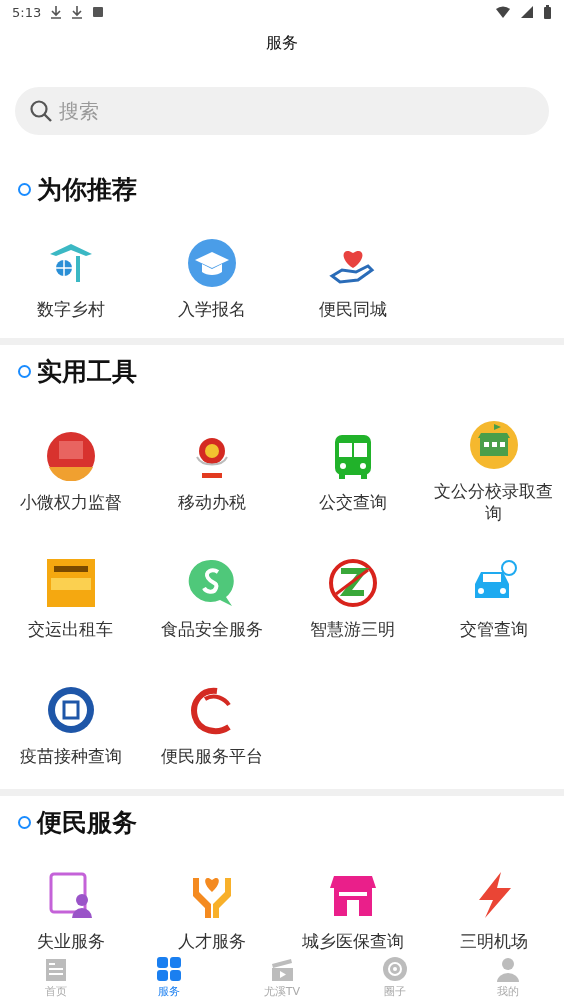 The width and height of the screenshot is (564, 1004). Describe the element at coordinates (87, 372) in the screenshot. I see `section-title: 实用工具` at that location.